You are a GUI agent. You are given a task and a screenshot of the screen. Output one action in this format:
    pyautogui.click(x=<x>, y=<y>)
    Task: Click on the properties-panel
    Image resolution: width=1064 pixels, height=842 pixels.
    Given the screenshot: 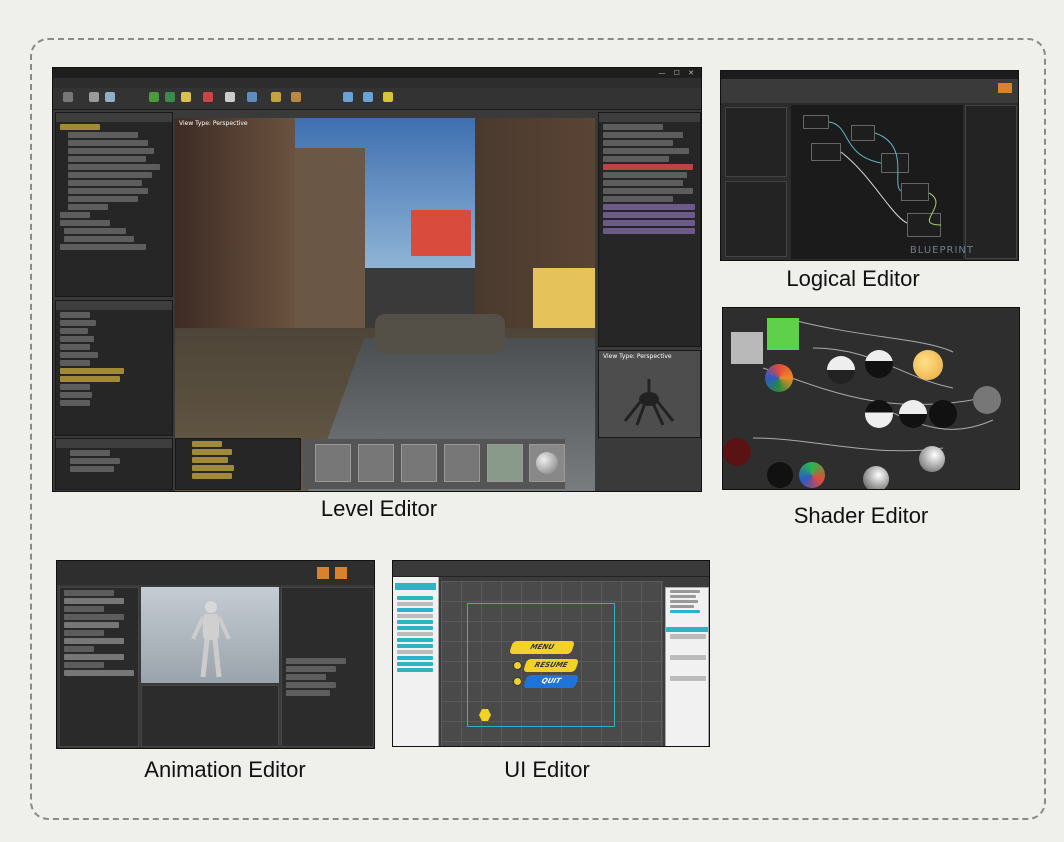 What is the action you would take?
    pyautogui.click(x=649, y=229)
    